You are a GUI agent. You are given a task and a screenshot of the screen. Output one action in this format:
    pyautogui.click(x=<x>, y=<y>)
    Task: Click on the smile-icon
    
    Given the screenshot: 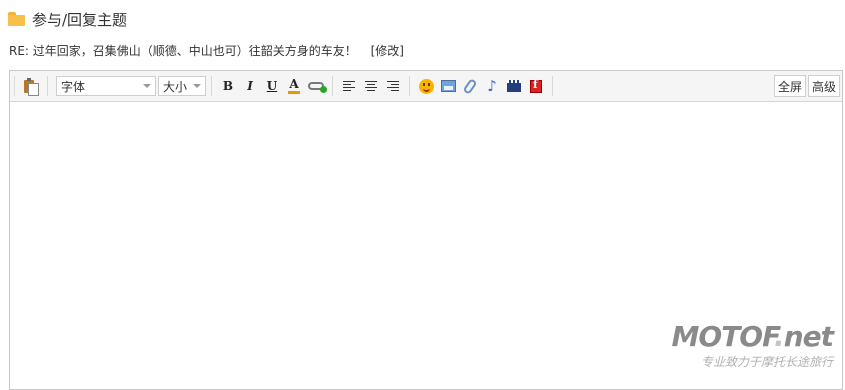 What is the action you would take?
    pyautogui.click(x=426, y=86)
    